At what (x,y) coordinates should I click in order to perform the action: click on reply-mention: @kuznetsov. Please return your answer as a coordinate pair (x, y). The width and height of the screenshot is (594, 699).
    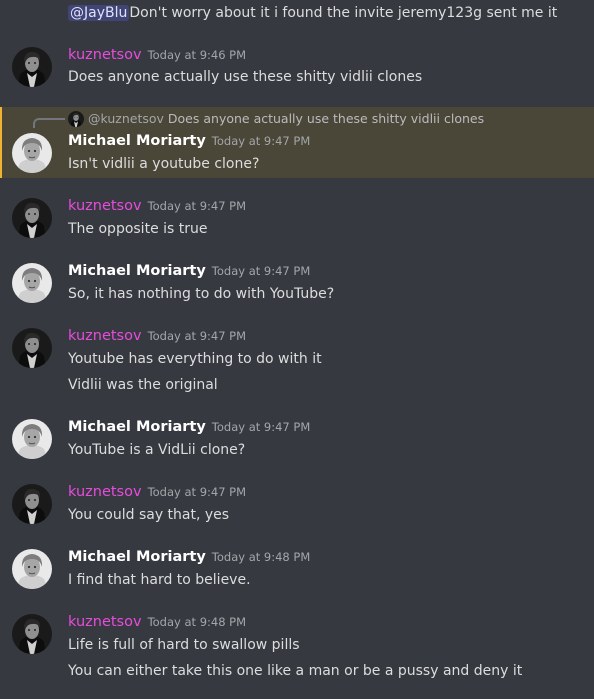
    Looking at the image, I should click on (126, 118).